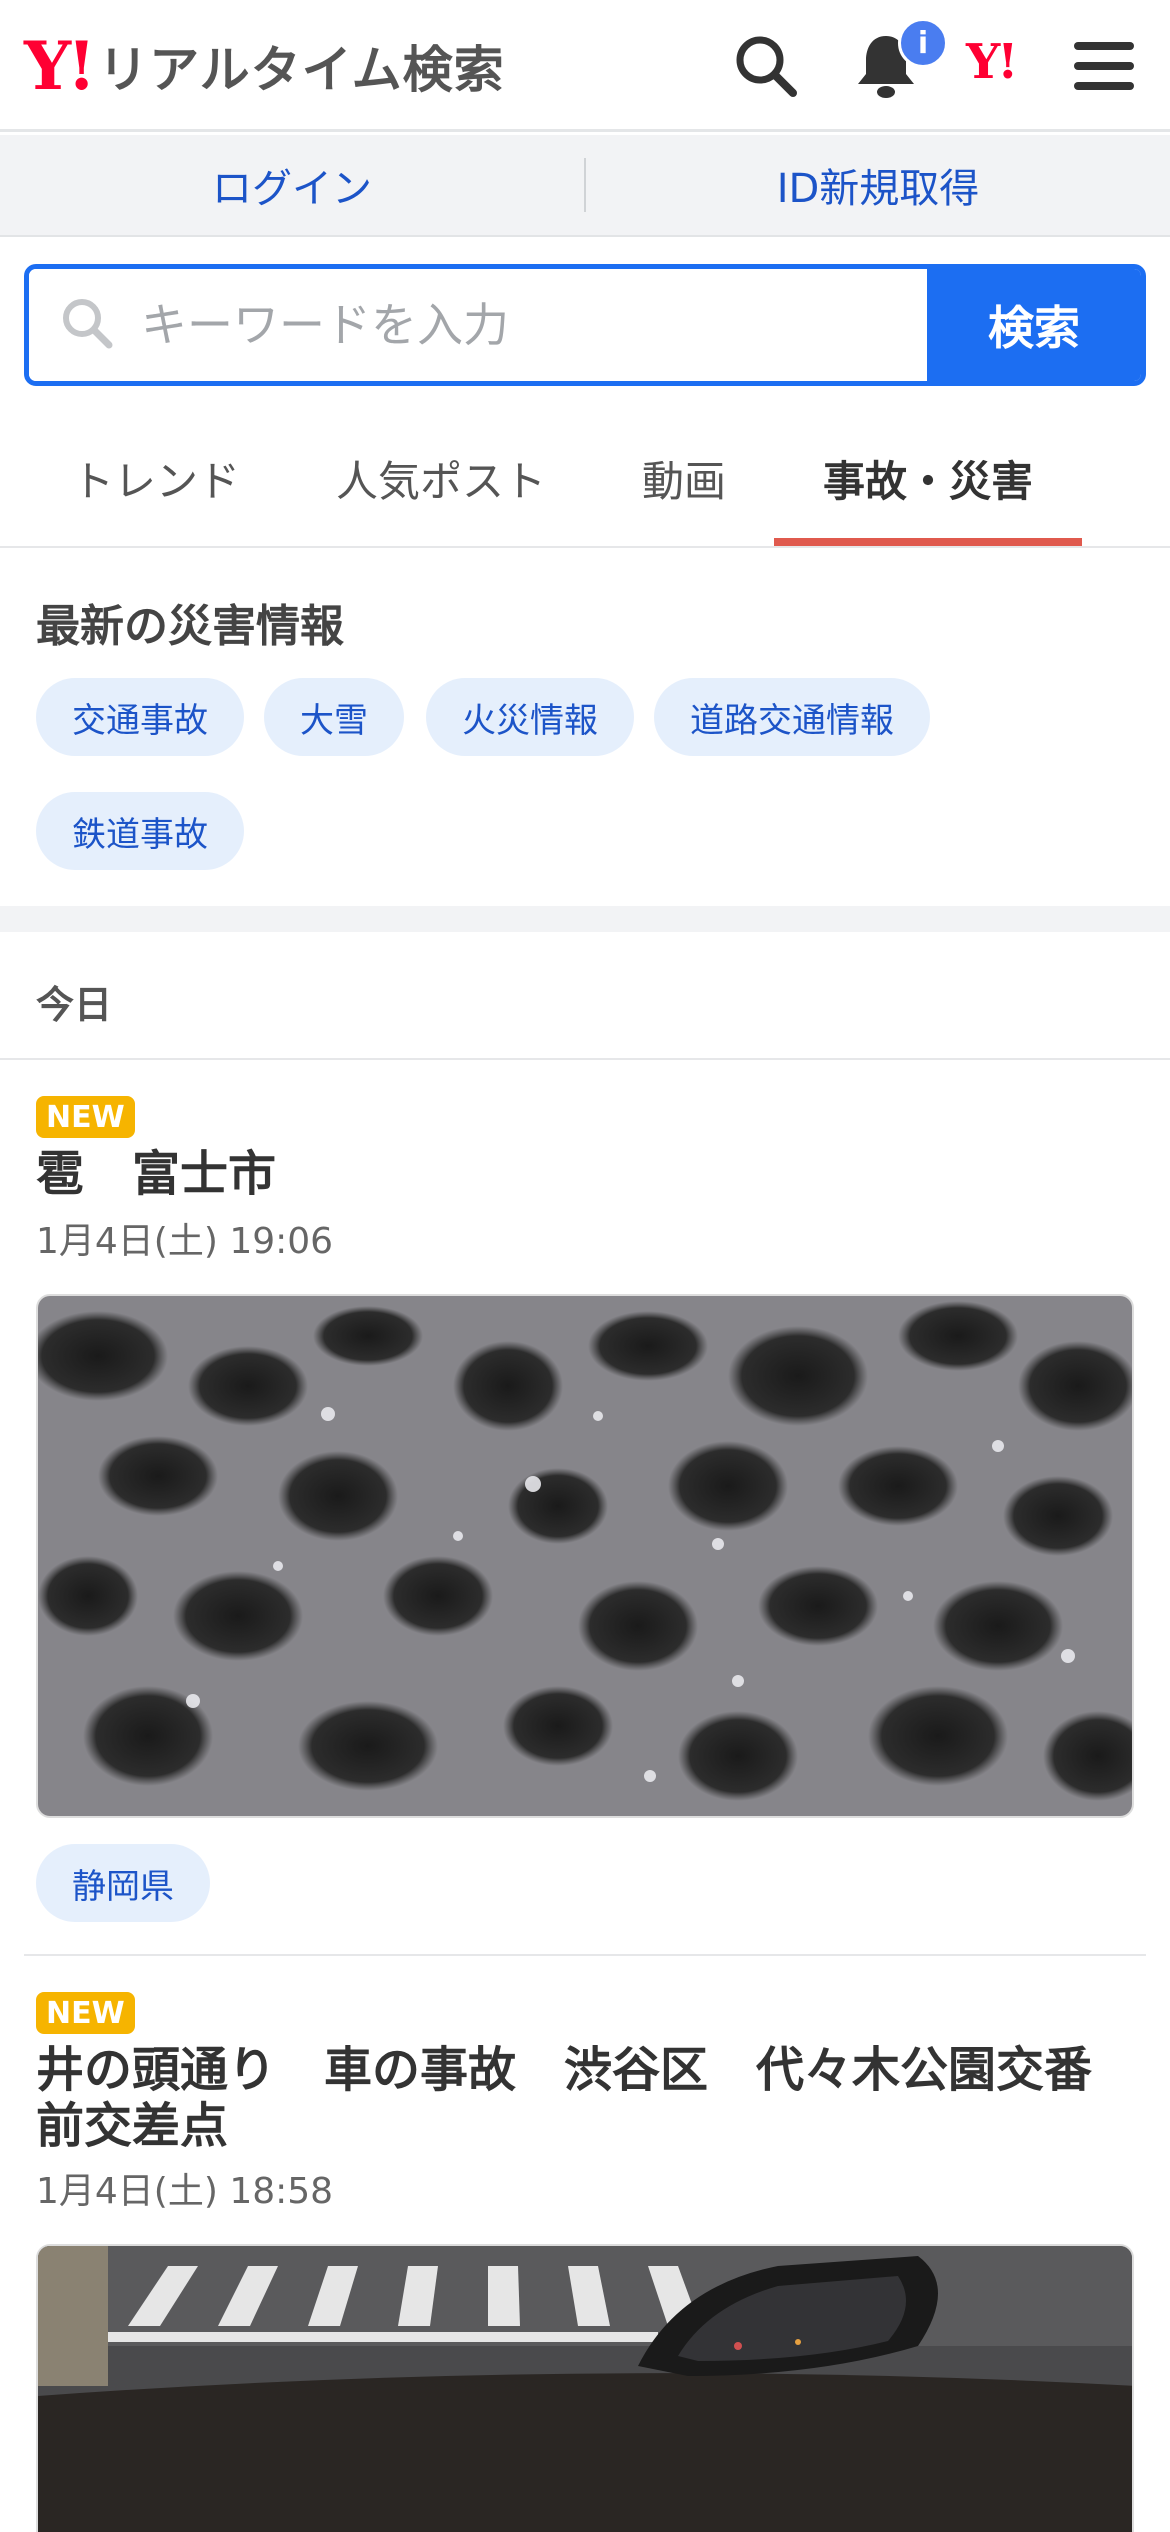 The height and width of the screenshot is (2532, 1170). I want to click on search-field, so click(478, 325).